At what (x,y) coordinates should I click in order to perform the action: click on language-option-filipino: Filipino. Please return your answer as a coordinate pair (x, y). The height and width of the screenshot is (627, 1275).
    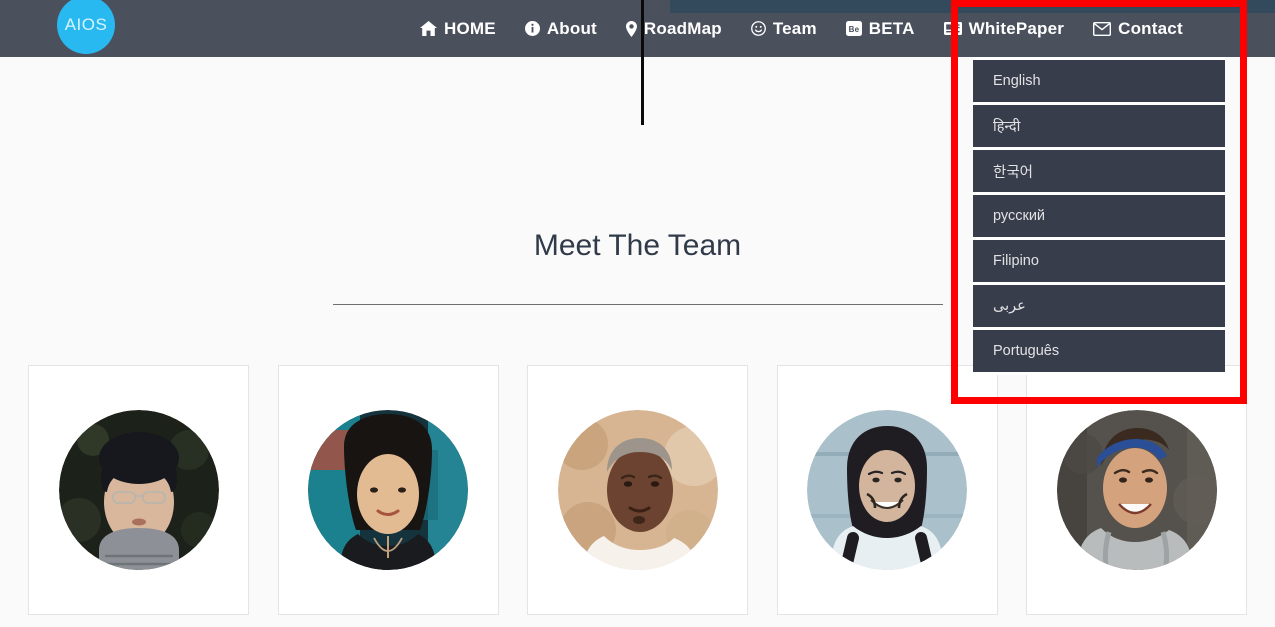
    Looking at the image, I should click on (1099, 261).